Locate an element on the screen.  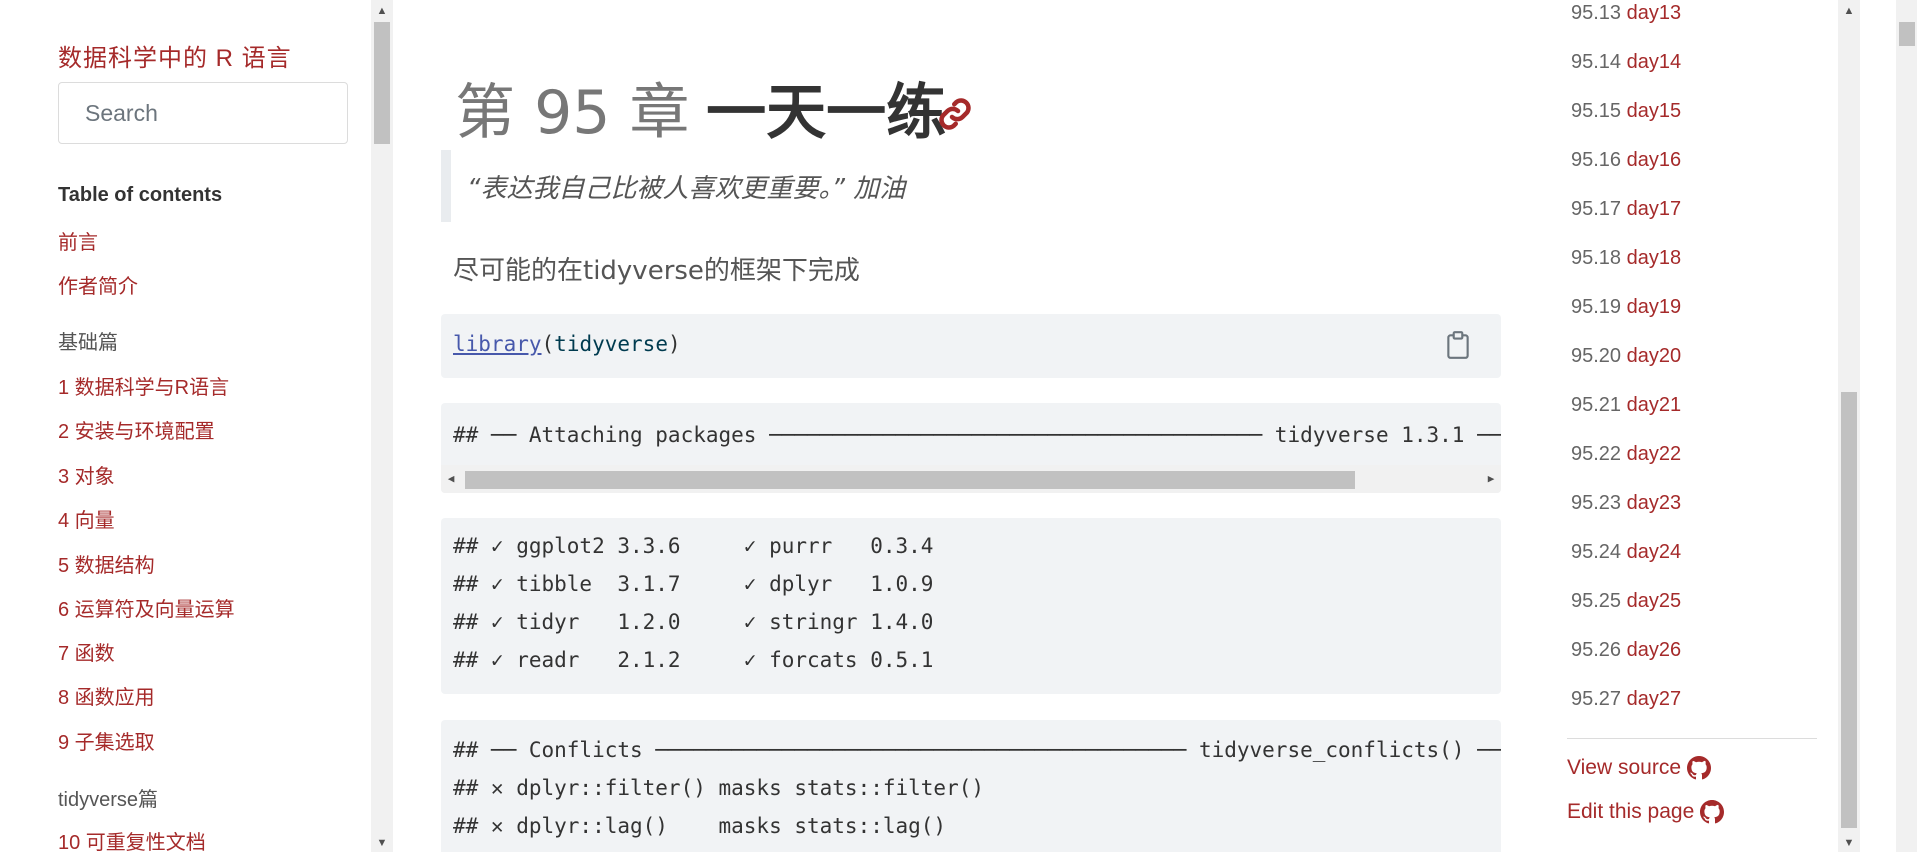
quote-block: “表达我自己比被人喜欢更重要。” 加油 is located at coordinates (741, 186).